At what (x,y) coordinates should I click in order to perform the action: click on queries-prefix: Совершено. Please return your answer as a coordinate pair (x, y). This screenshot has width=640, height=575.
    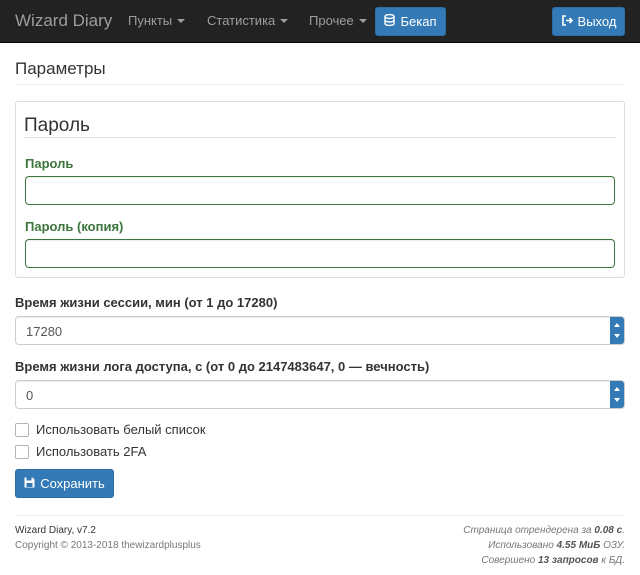
    Looking at the image, I should click on (509, 560).